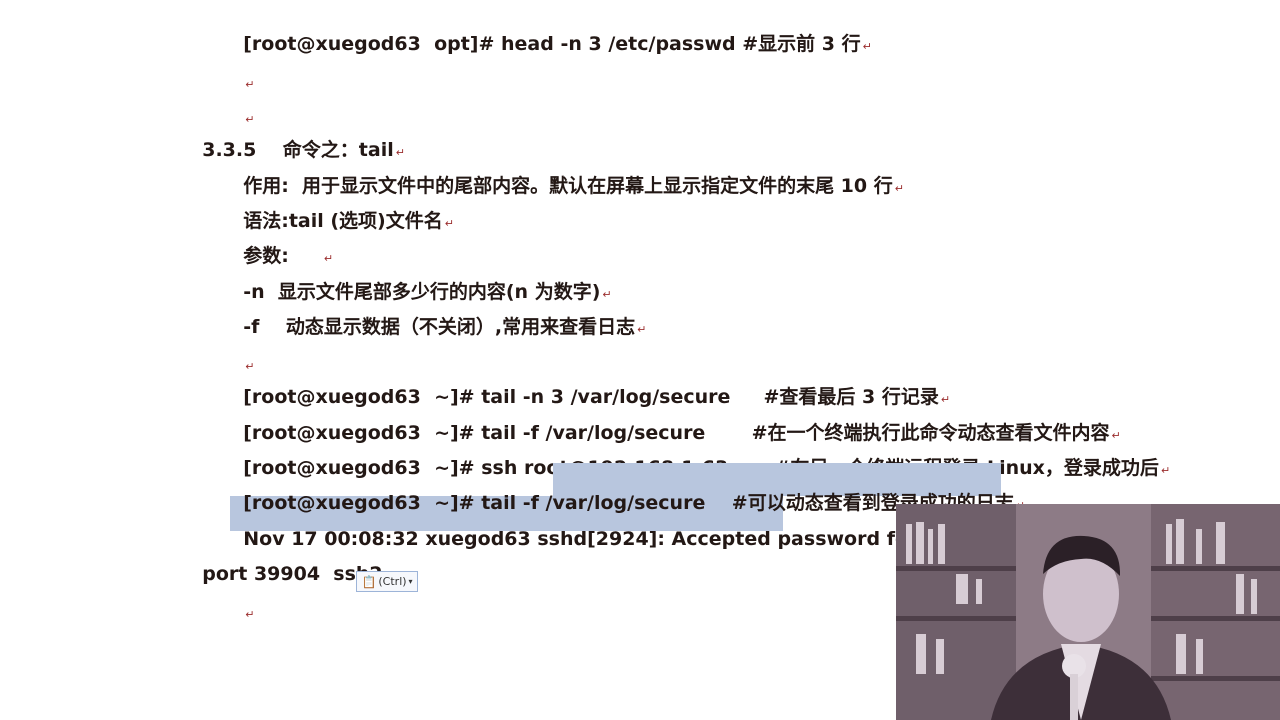 The height and width of the screenshot is (720, 1280). What do you see at coordinates (242, 601) in the screenshot?
I see `doc-line-empty-end: ↵` at bounding box center [242, 601].